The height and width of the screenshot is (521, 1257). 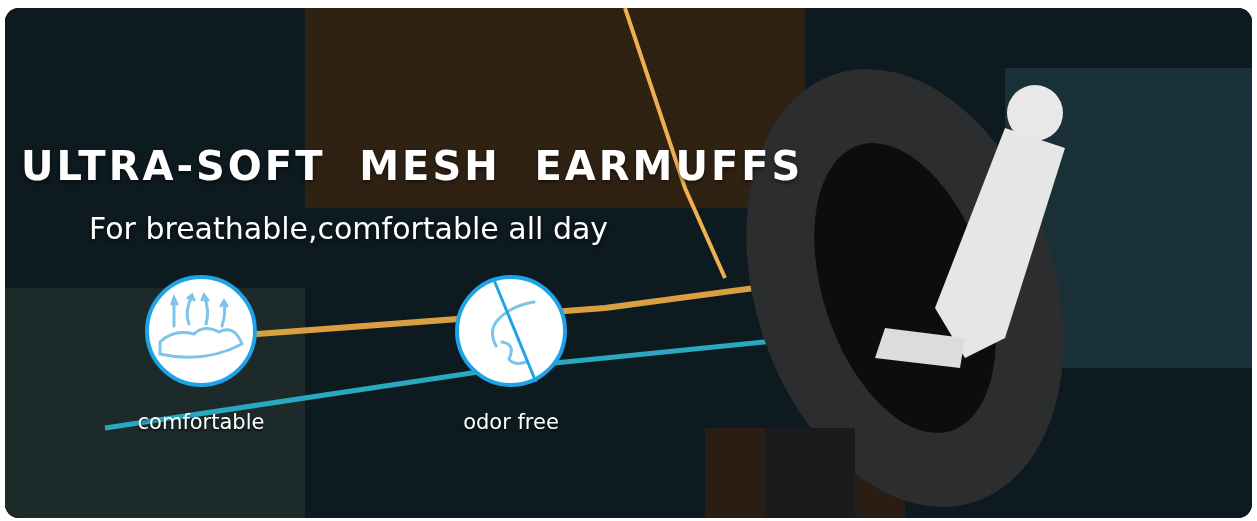 I want to click on breathable-mesh-icon, so click(x=201, y=331).